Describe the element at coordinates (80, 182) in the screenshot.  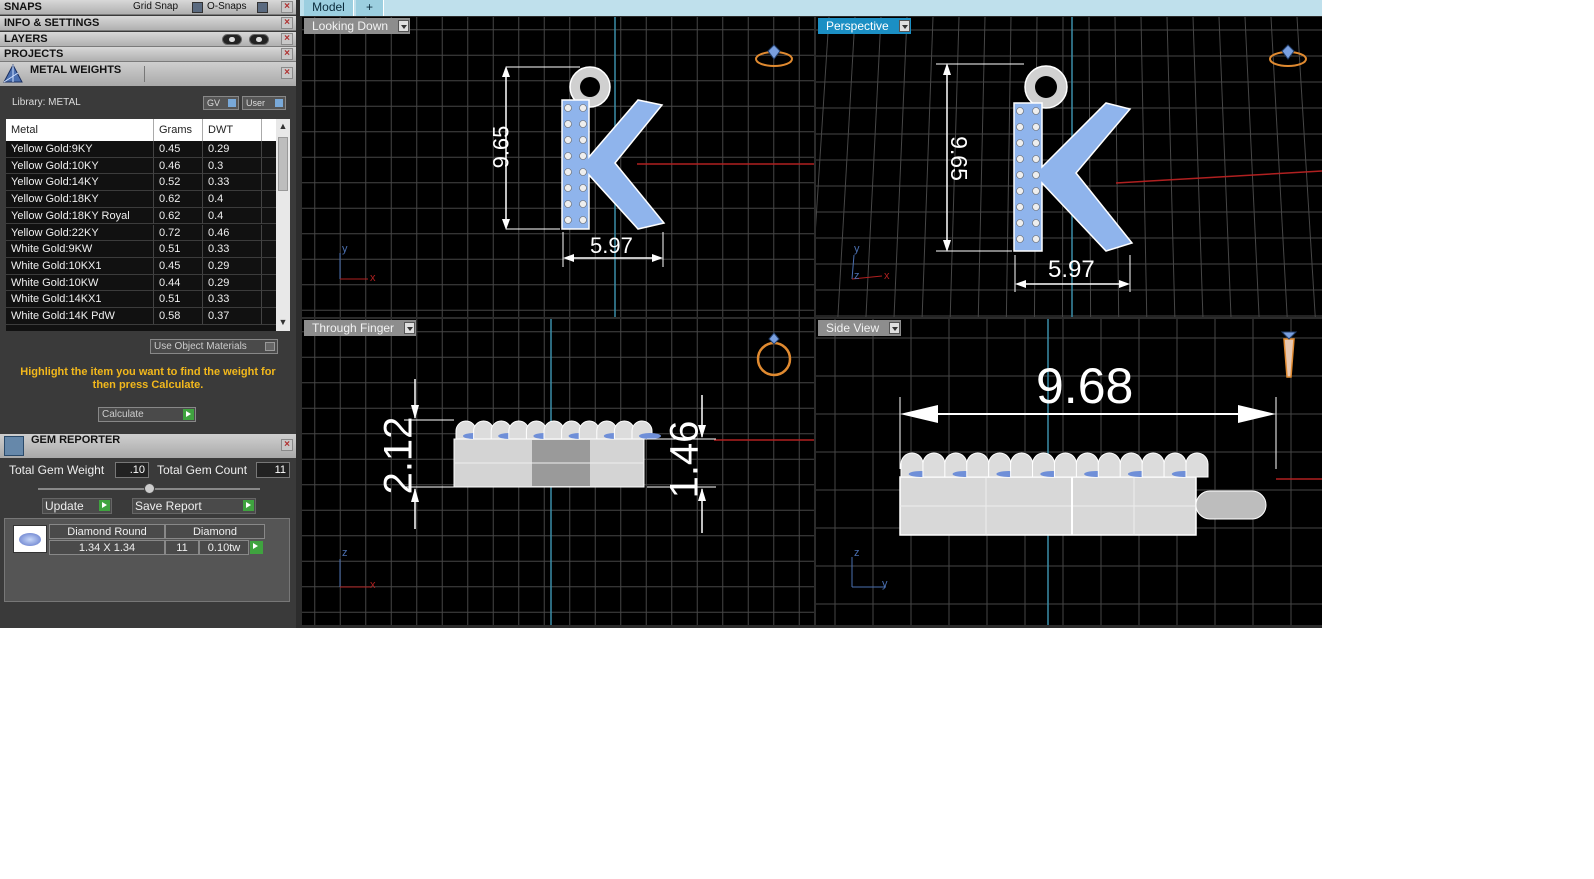
I see `cell-metal: Yellow Gold:14KY` at that location.